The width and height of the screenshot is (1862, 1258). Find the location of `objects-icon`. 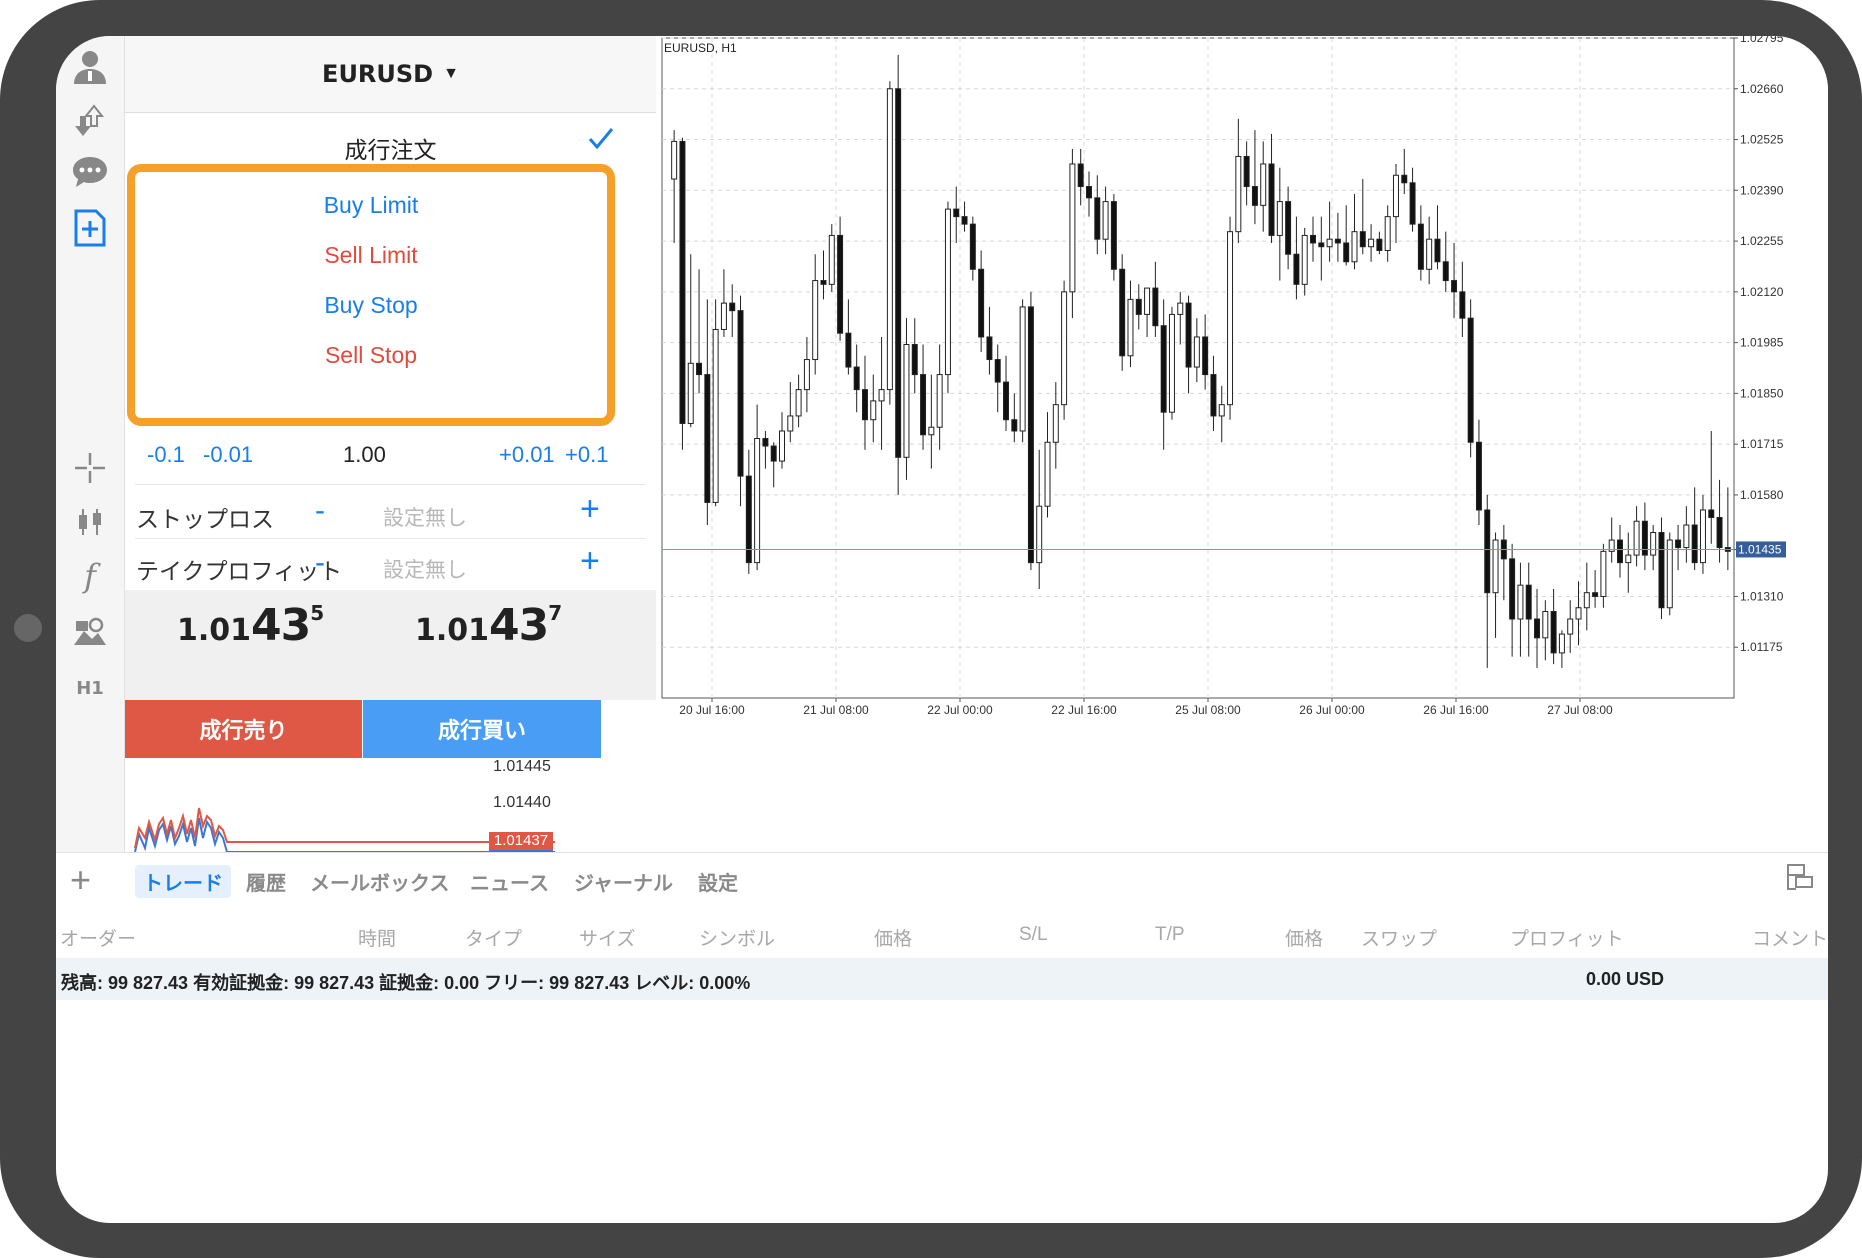

objects-icon is located at coordinates (90, 632).